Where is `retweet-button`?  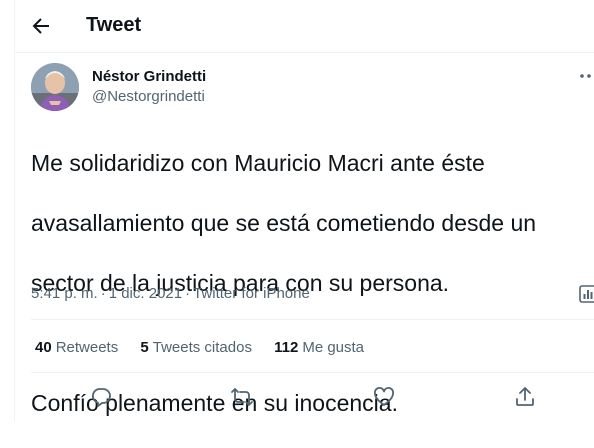 retweet-button is located at coordinates (242, 397).